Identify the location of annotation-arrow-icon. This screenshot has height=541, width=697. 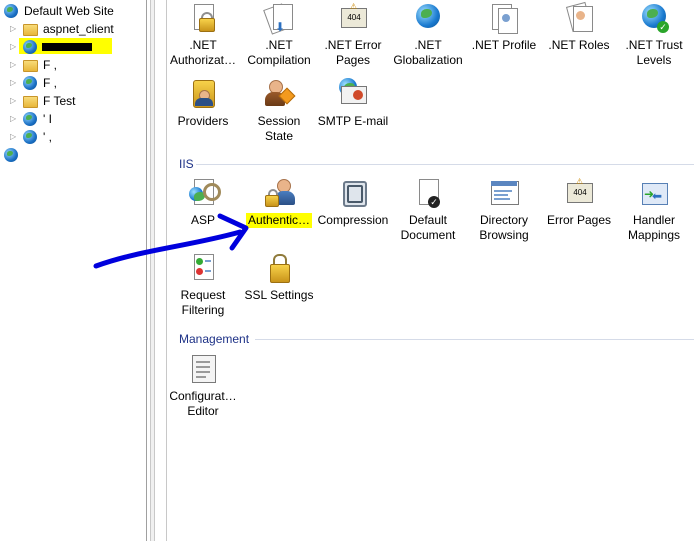
(171, 241).